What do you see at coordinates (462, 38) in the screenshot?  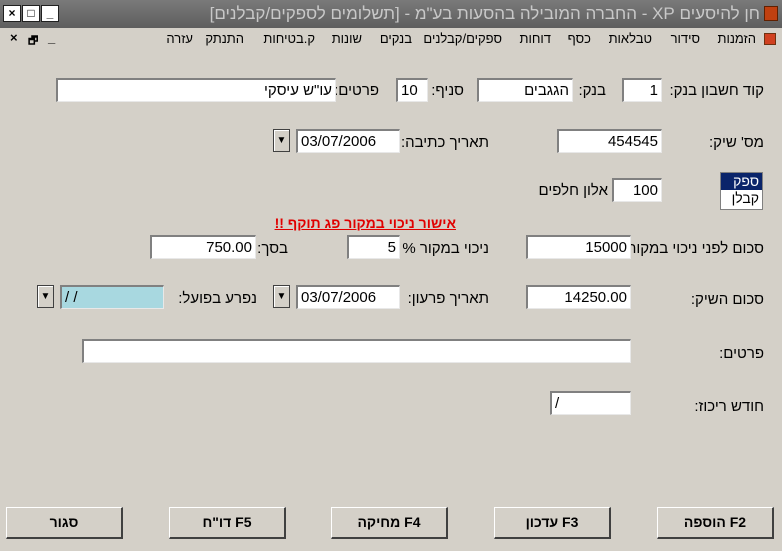 I see `menu-suppliers: ספקים/קבלנים` at bounding box center [462, 38].